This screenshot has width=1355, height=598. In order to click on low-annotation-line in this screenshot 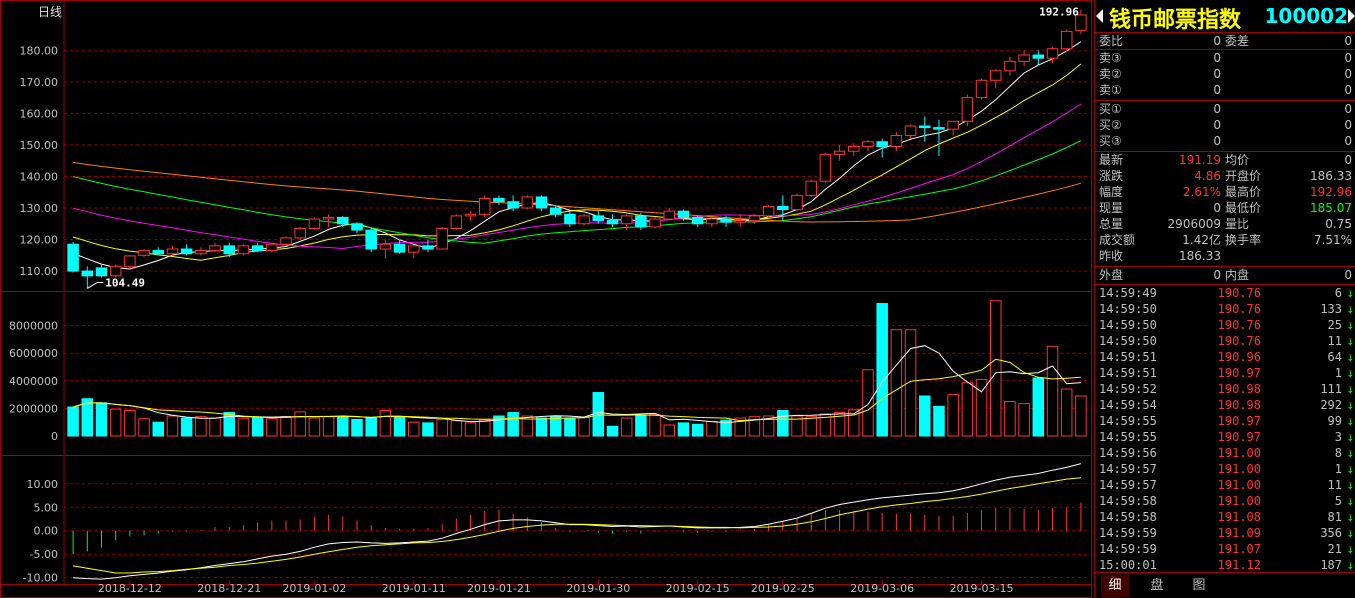, I will do `click(95, 285)`.